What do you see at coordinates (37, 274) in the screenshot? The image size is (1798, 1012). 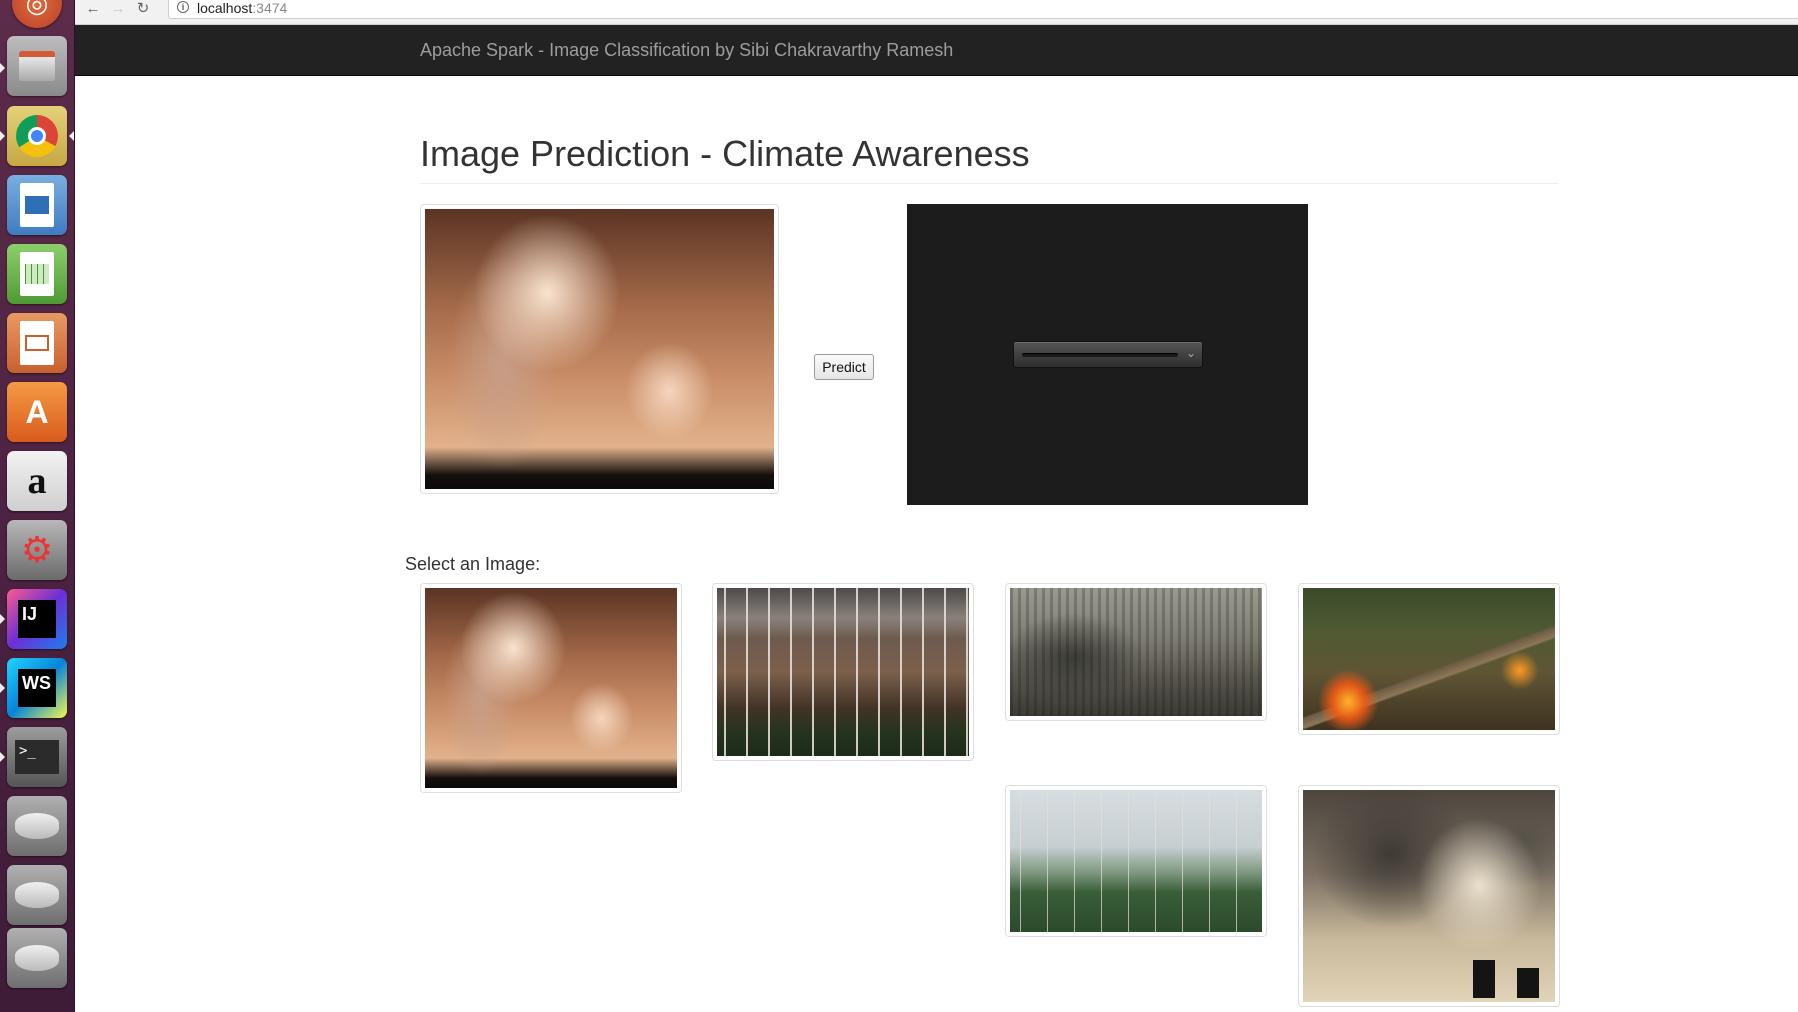 I see `libreoffice-calc-icon` at bounding box center [37, 274].